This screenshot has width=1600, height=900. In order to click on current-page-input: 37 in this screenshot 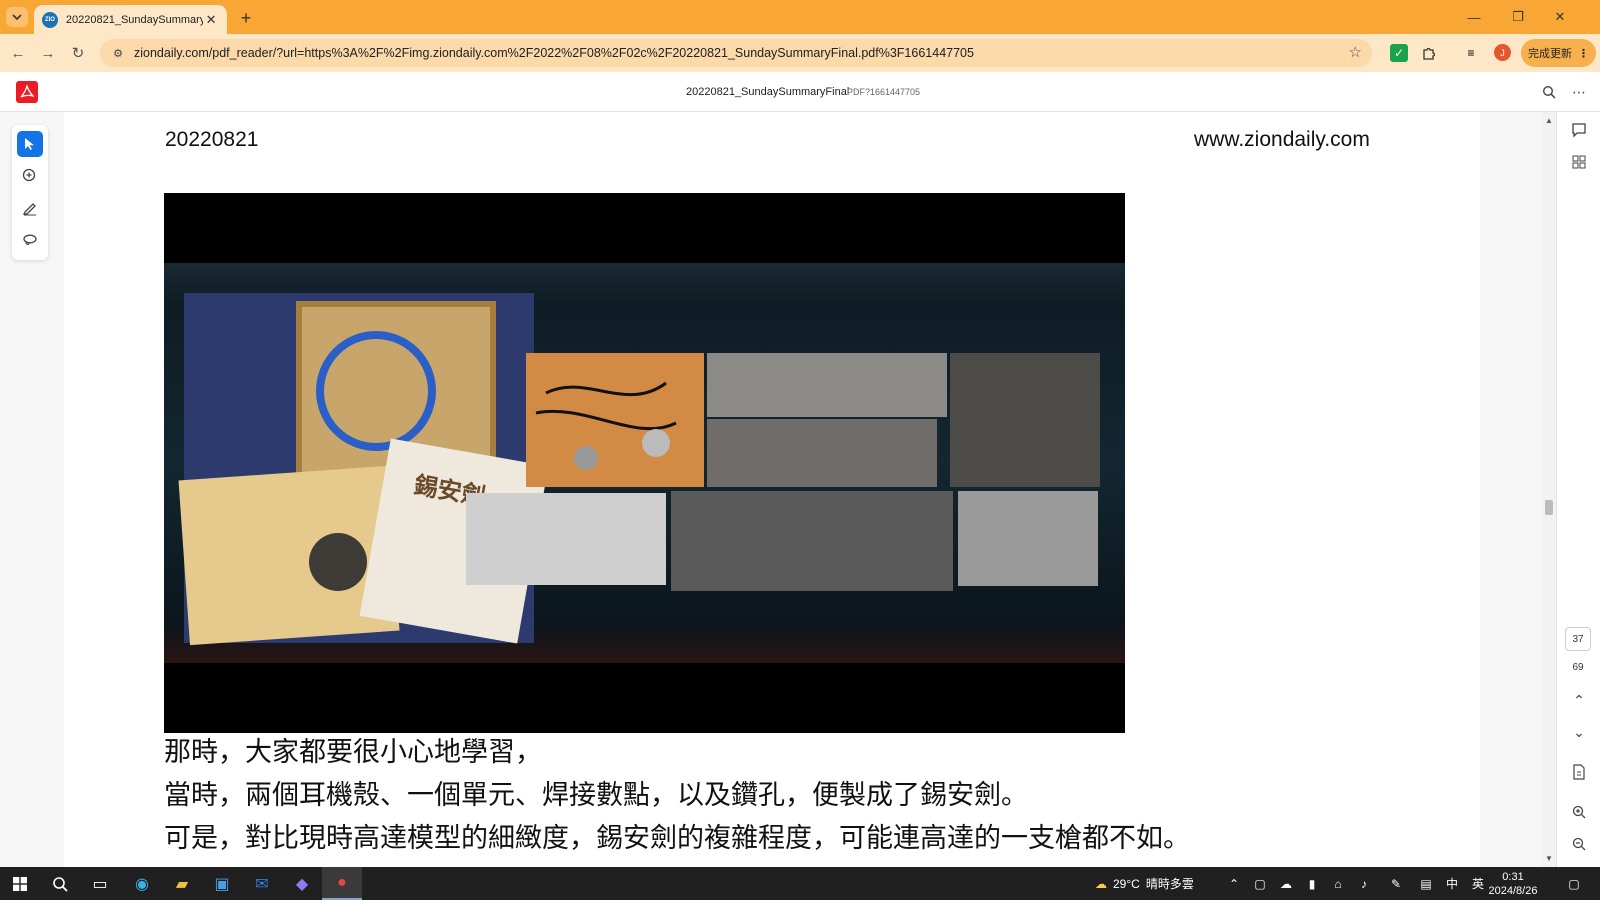, I will do `click(1578, 639)`.